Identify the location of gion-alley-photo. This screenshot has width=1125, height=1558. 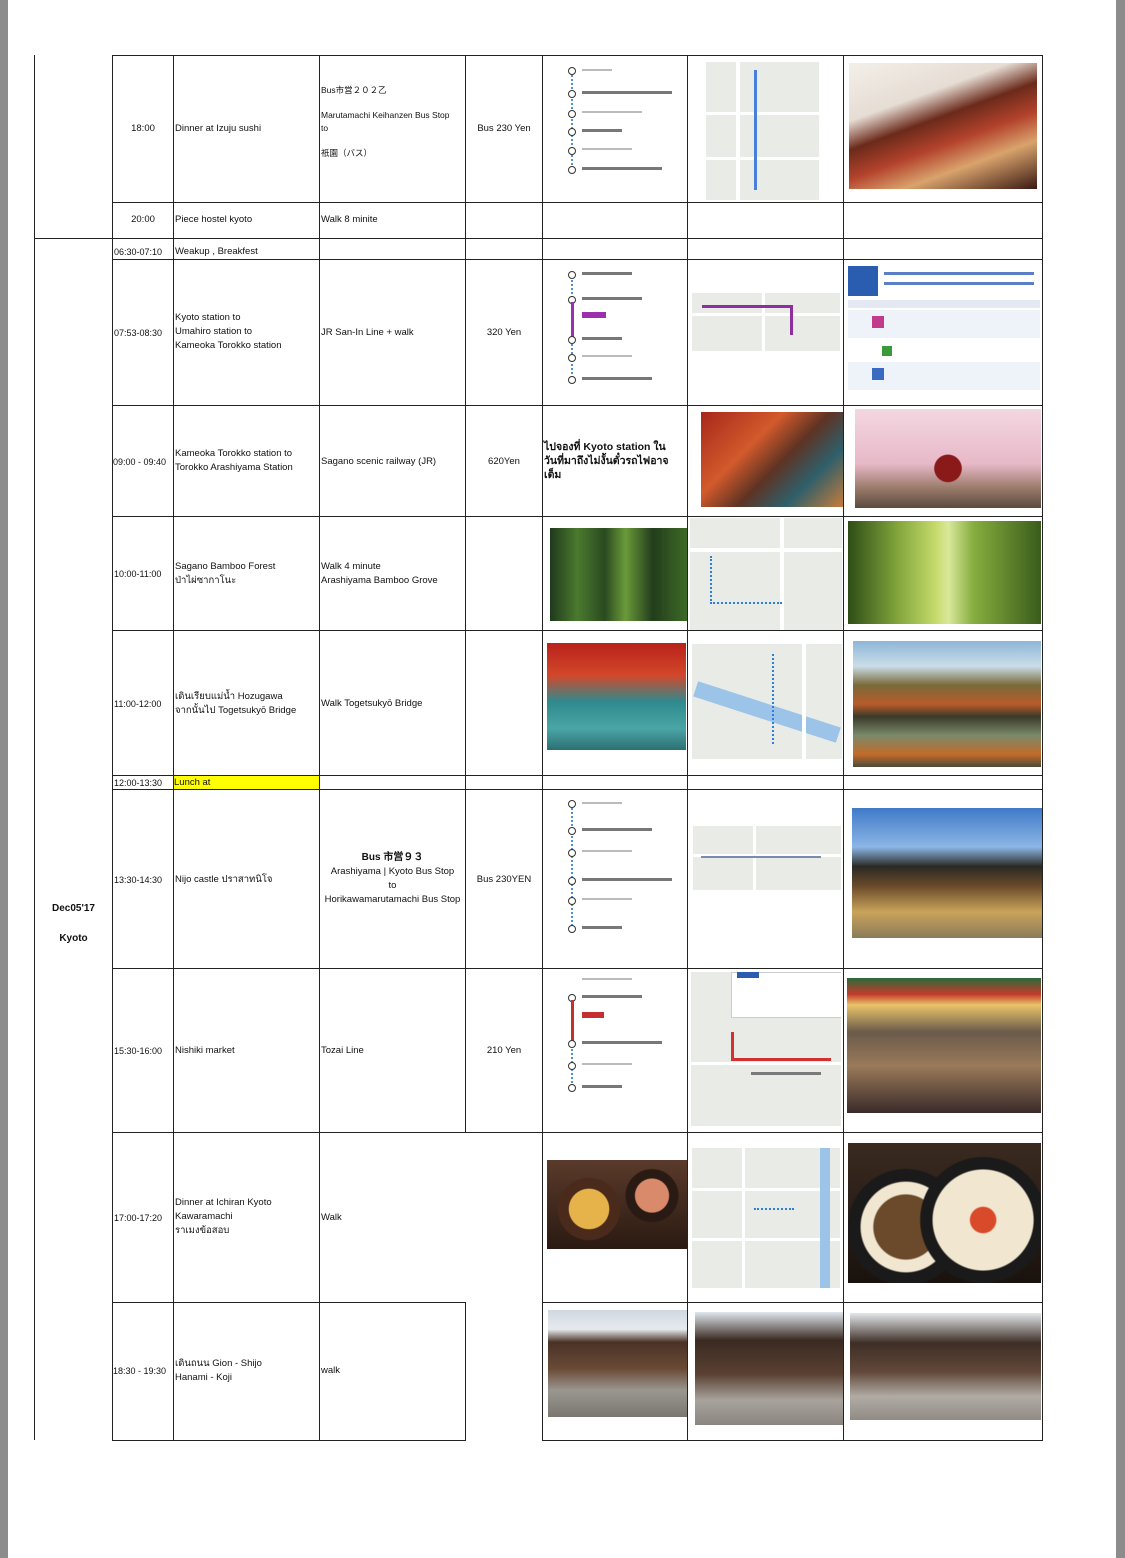
(945, 1366).